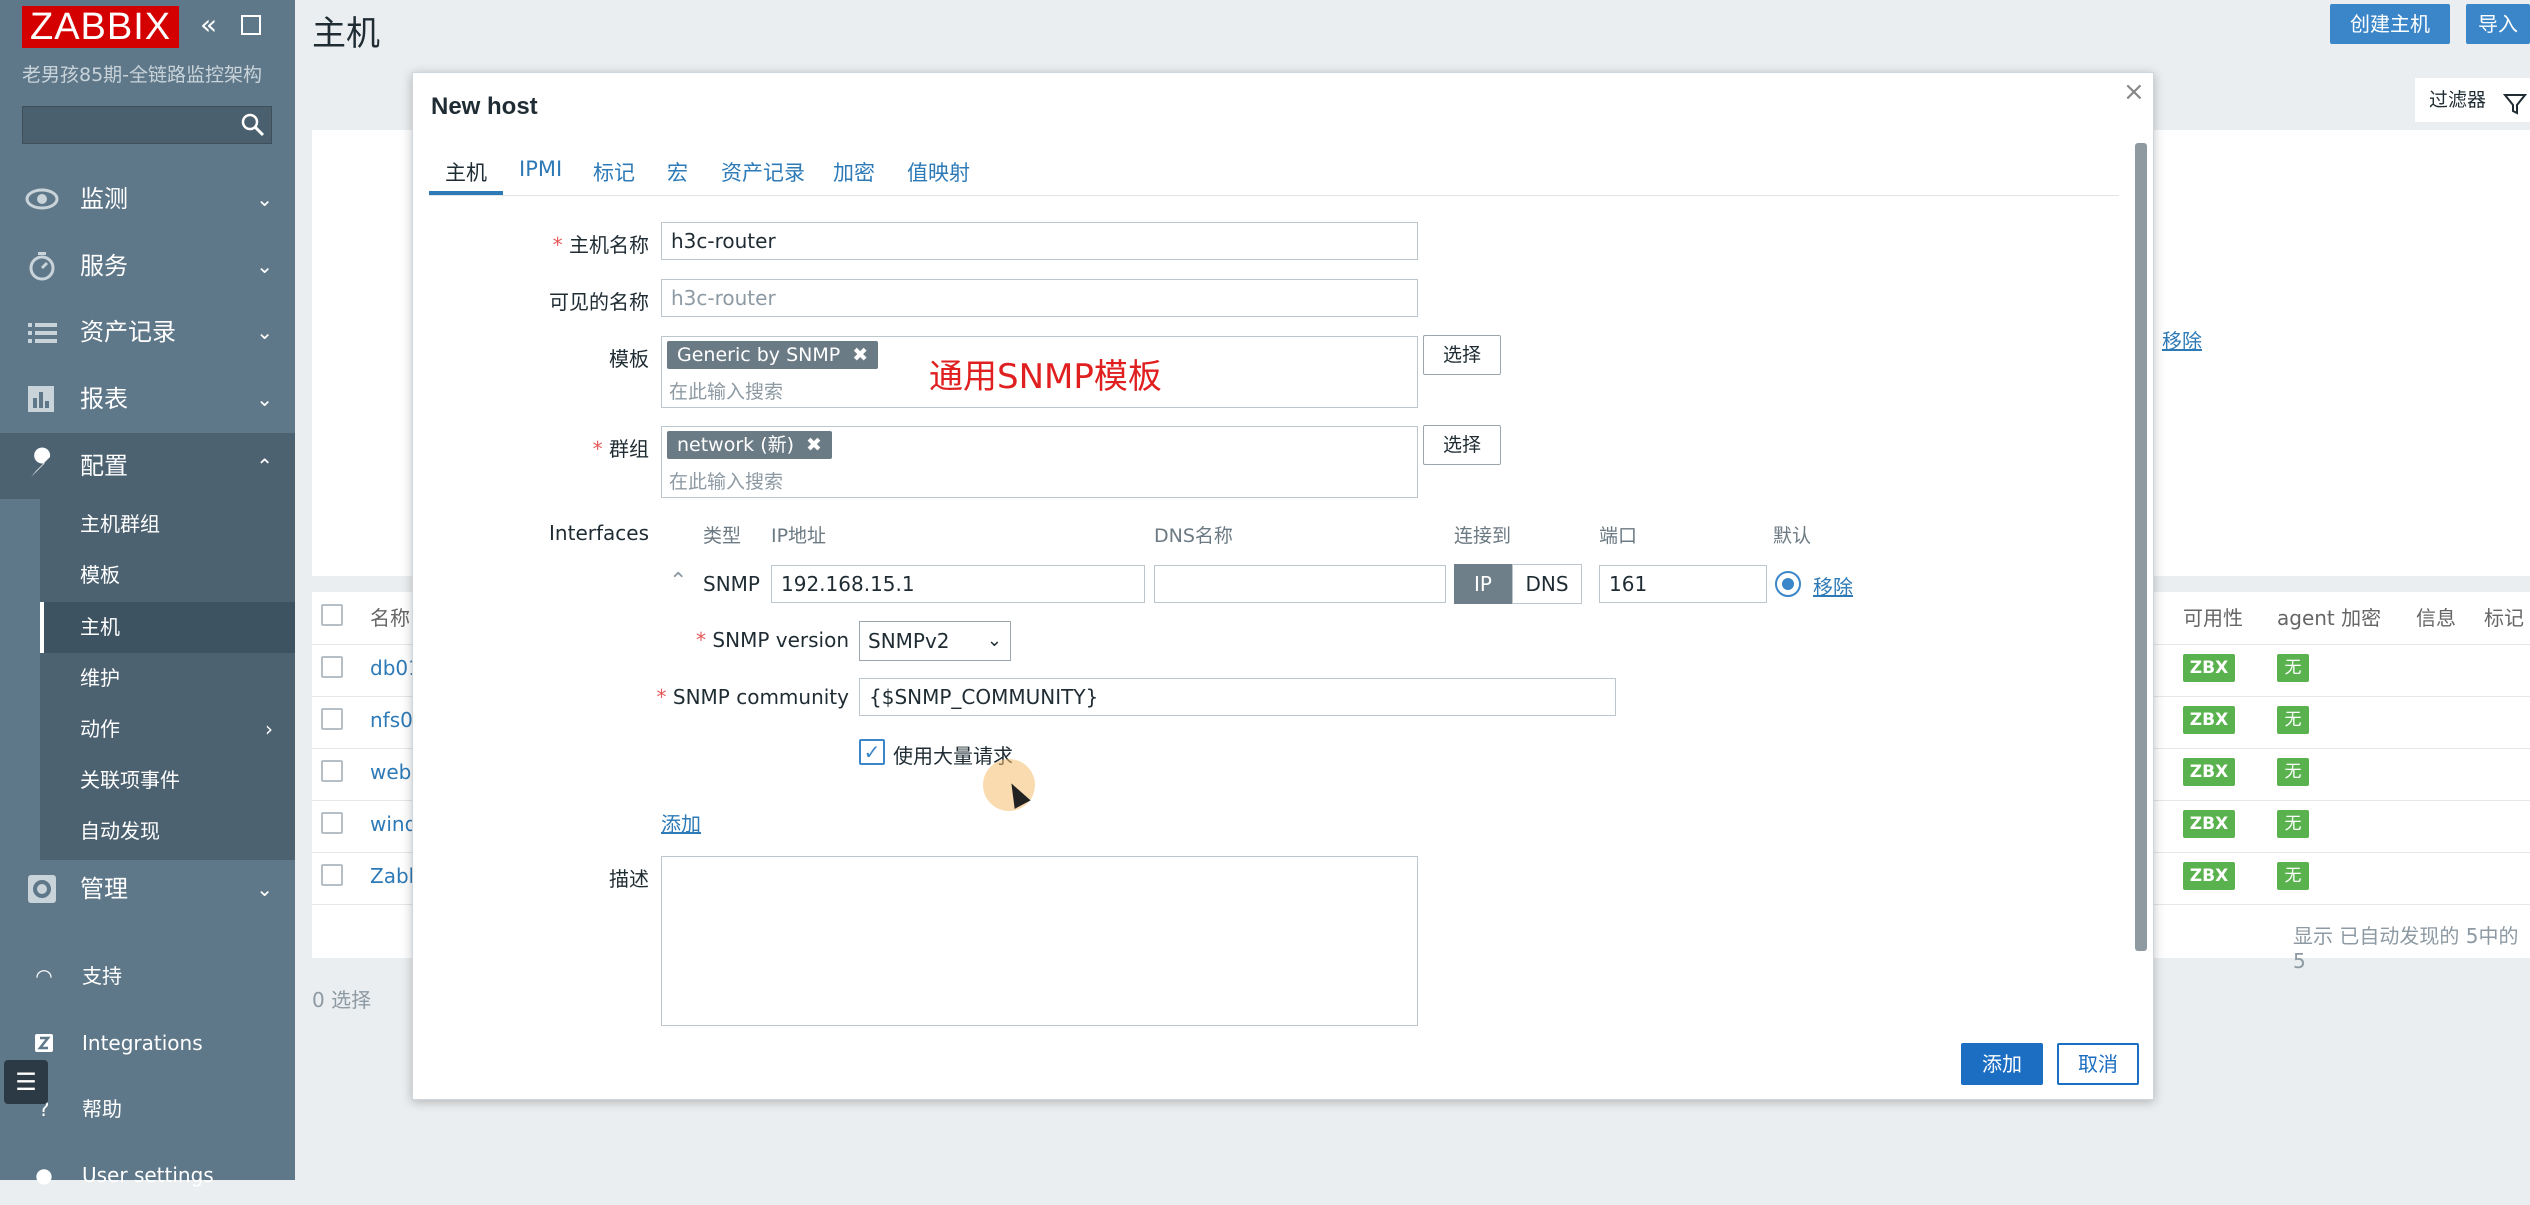 Image resolution: width=2530 pixels, height=1205 pixels. I want to click on zabbix-logo: ZABBIX, so click(101, 27).